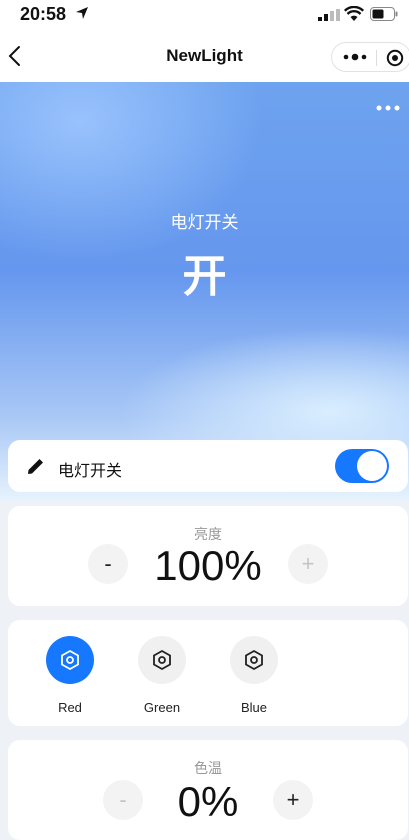 This screenshot has height=840, width=409. Describe the element at coordinates (204, 276) in the screenshot. I see `hero-state: 开` at that location.